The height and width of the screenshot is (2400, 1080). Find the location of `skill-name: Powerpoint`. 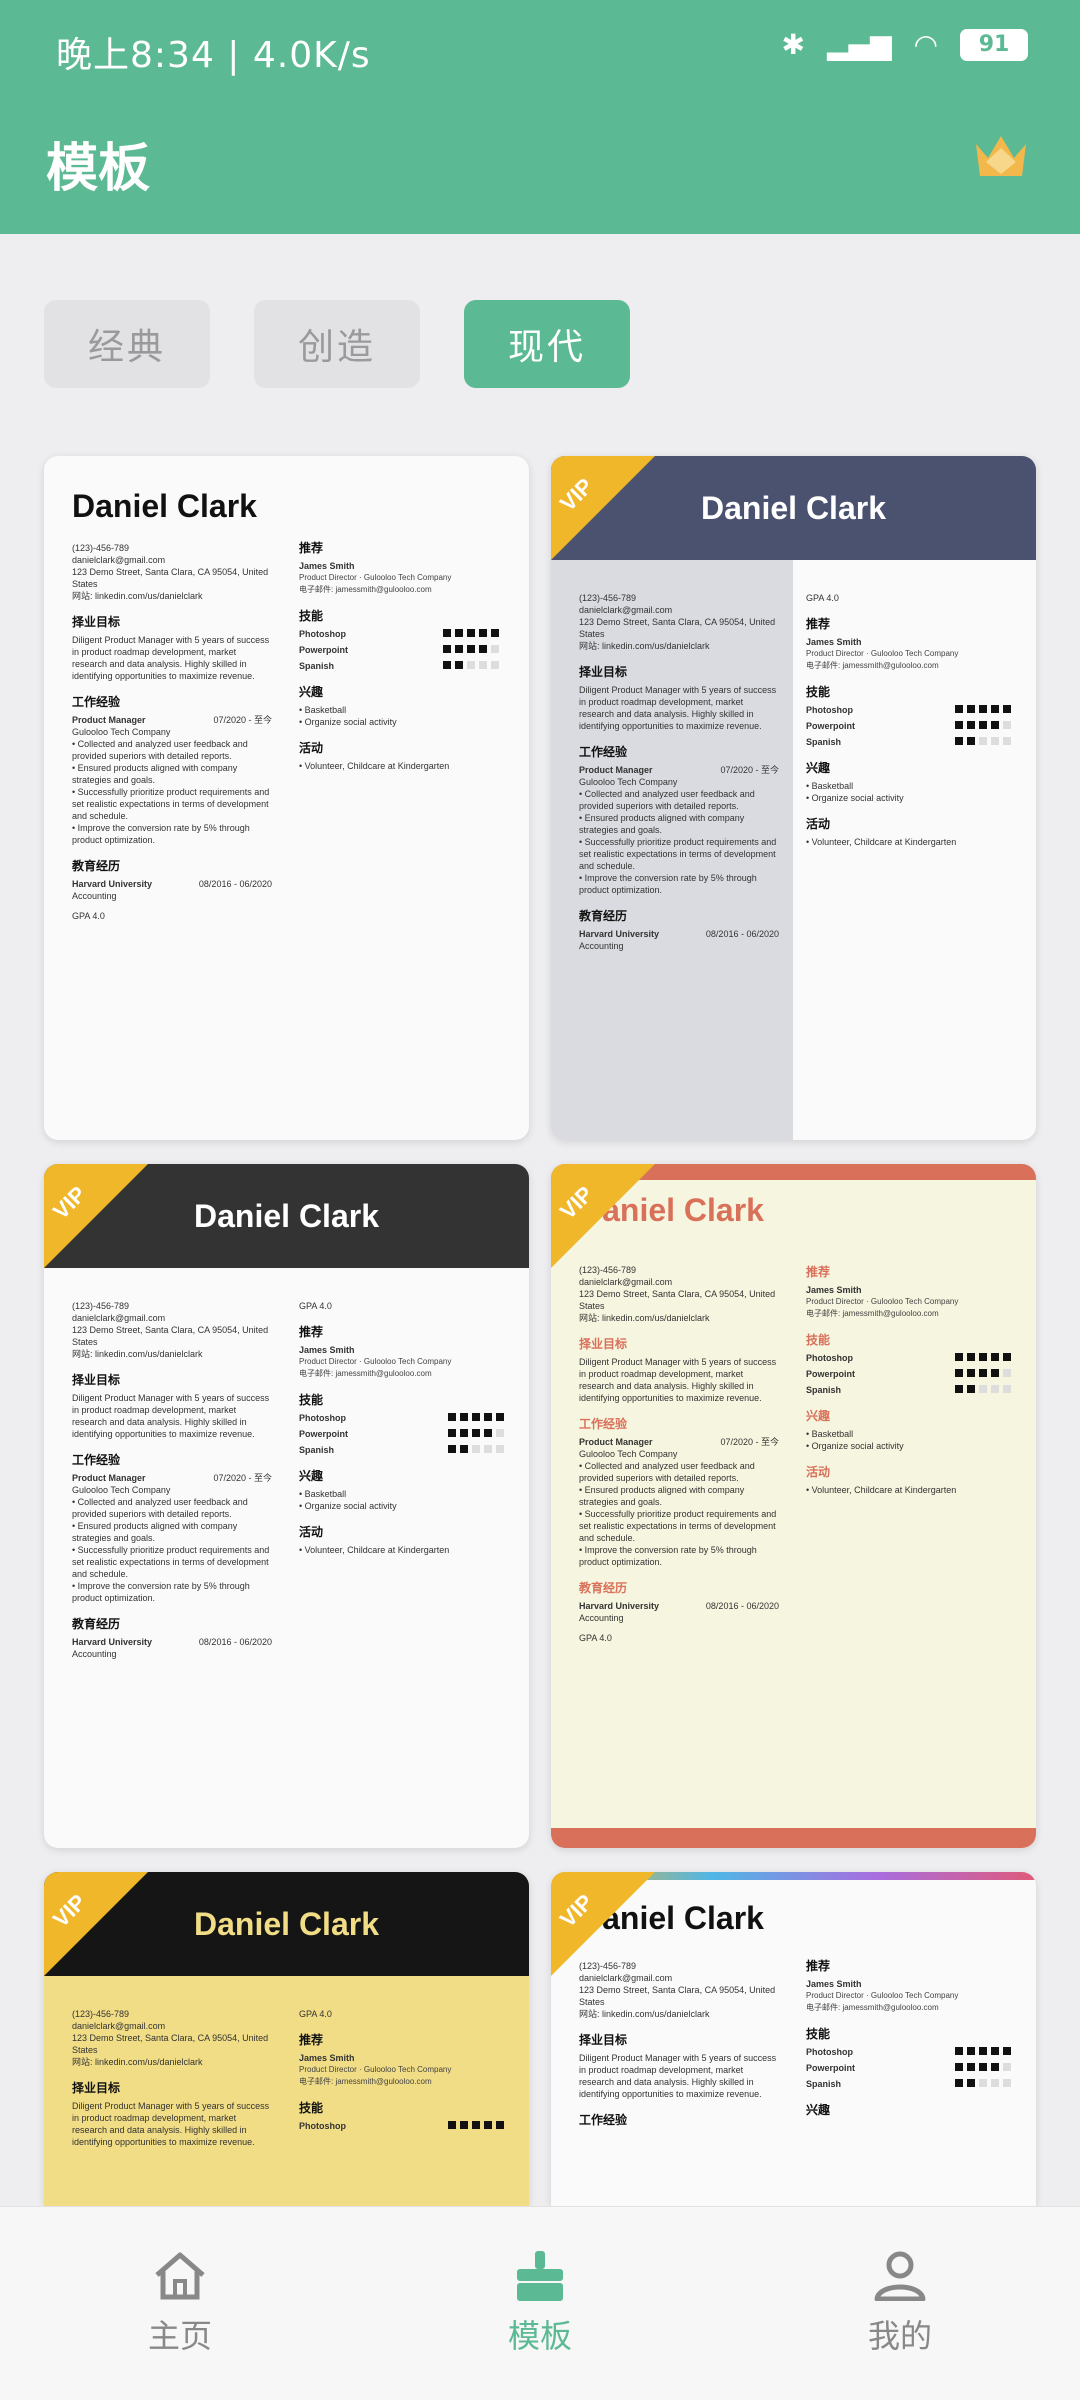

skill-name: Powerpoint is located at coordinates (323, 1434).